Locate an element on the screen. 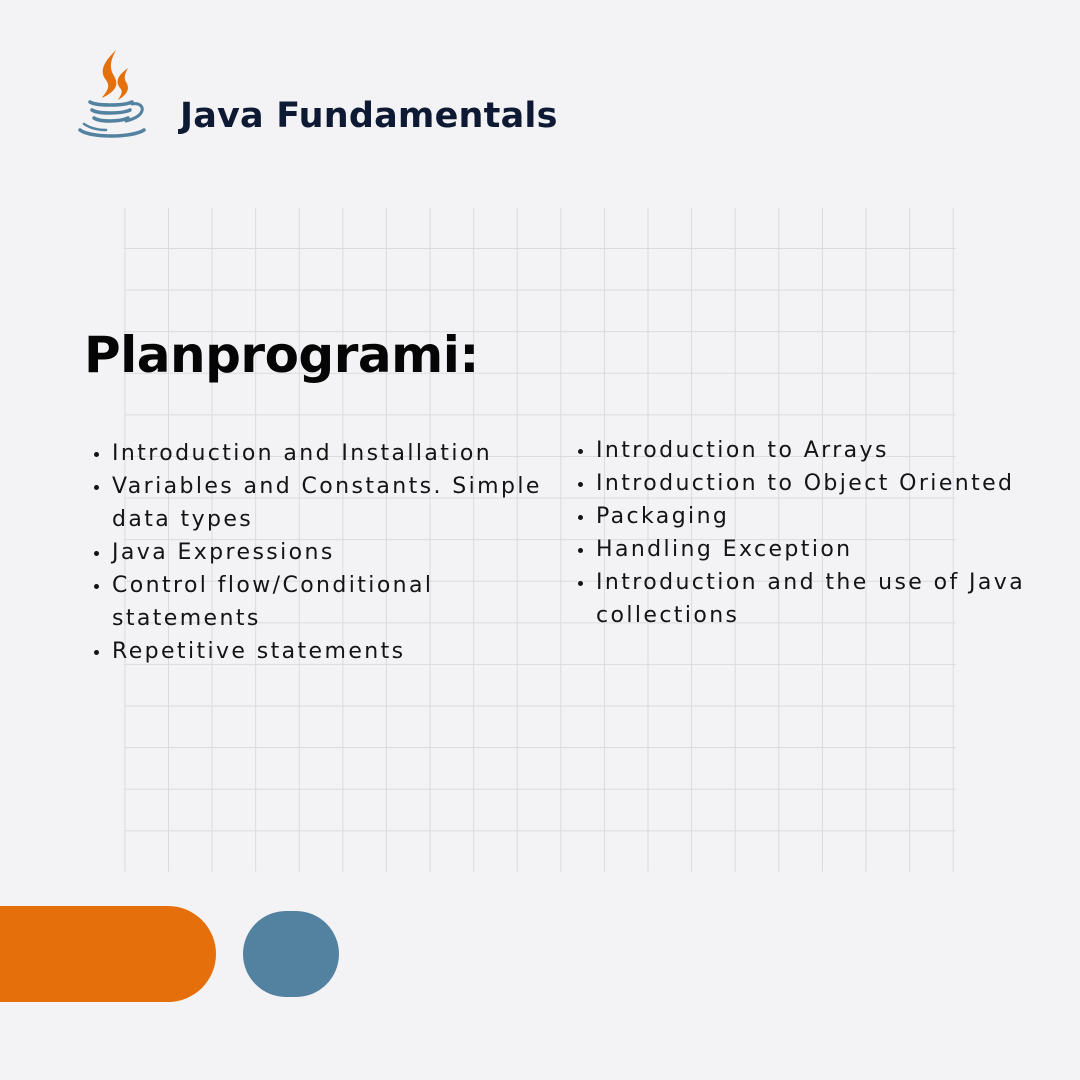 Image resolution: width=1080 pixels, height=1080 pixels. list-item: Java Expressions is located at coordinates (326, 552).